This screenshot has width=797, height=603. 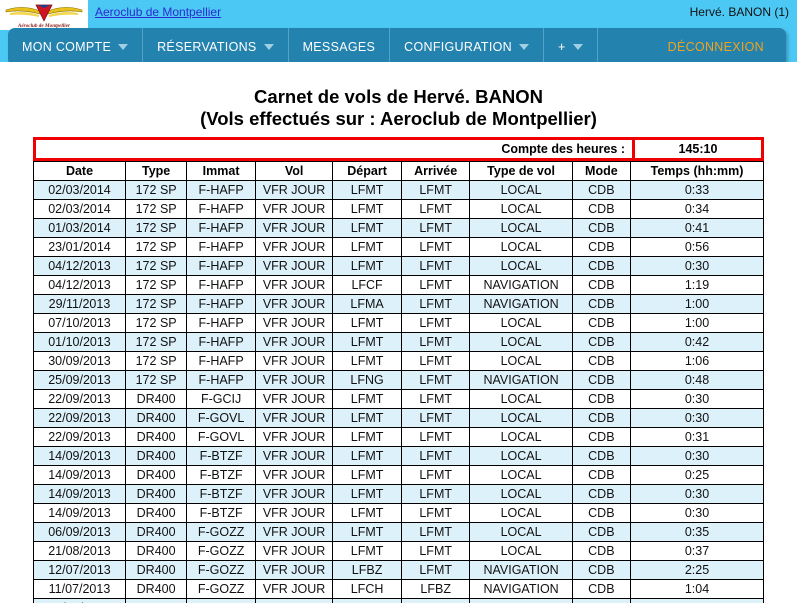 What do you see at coordinates (697, 398) in the screenshot?
I see `table-cell: 0:30` at bounding box center [697, 398].